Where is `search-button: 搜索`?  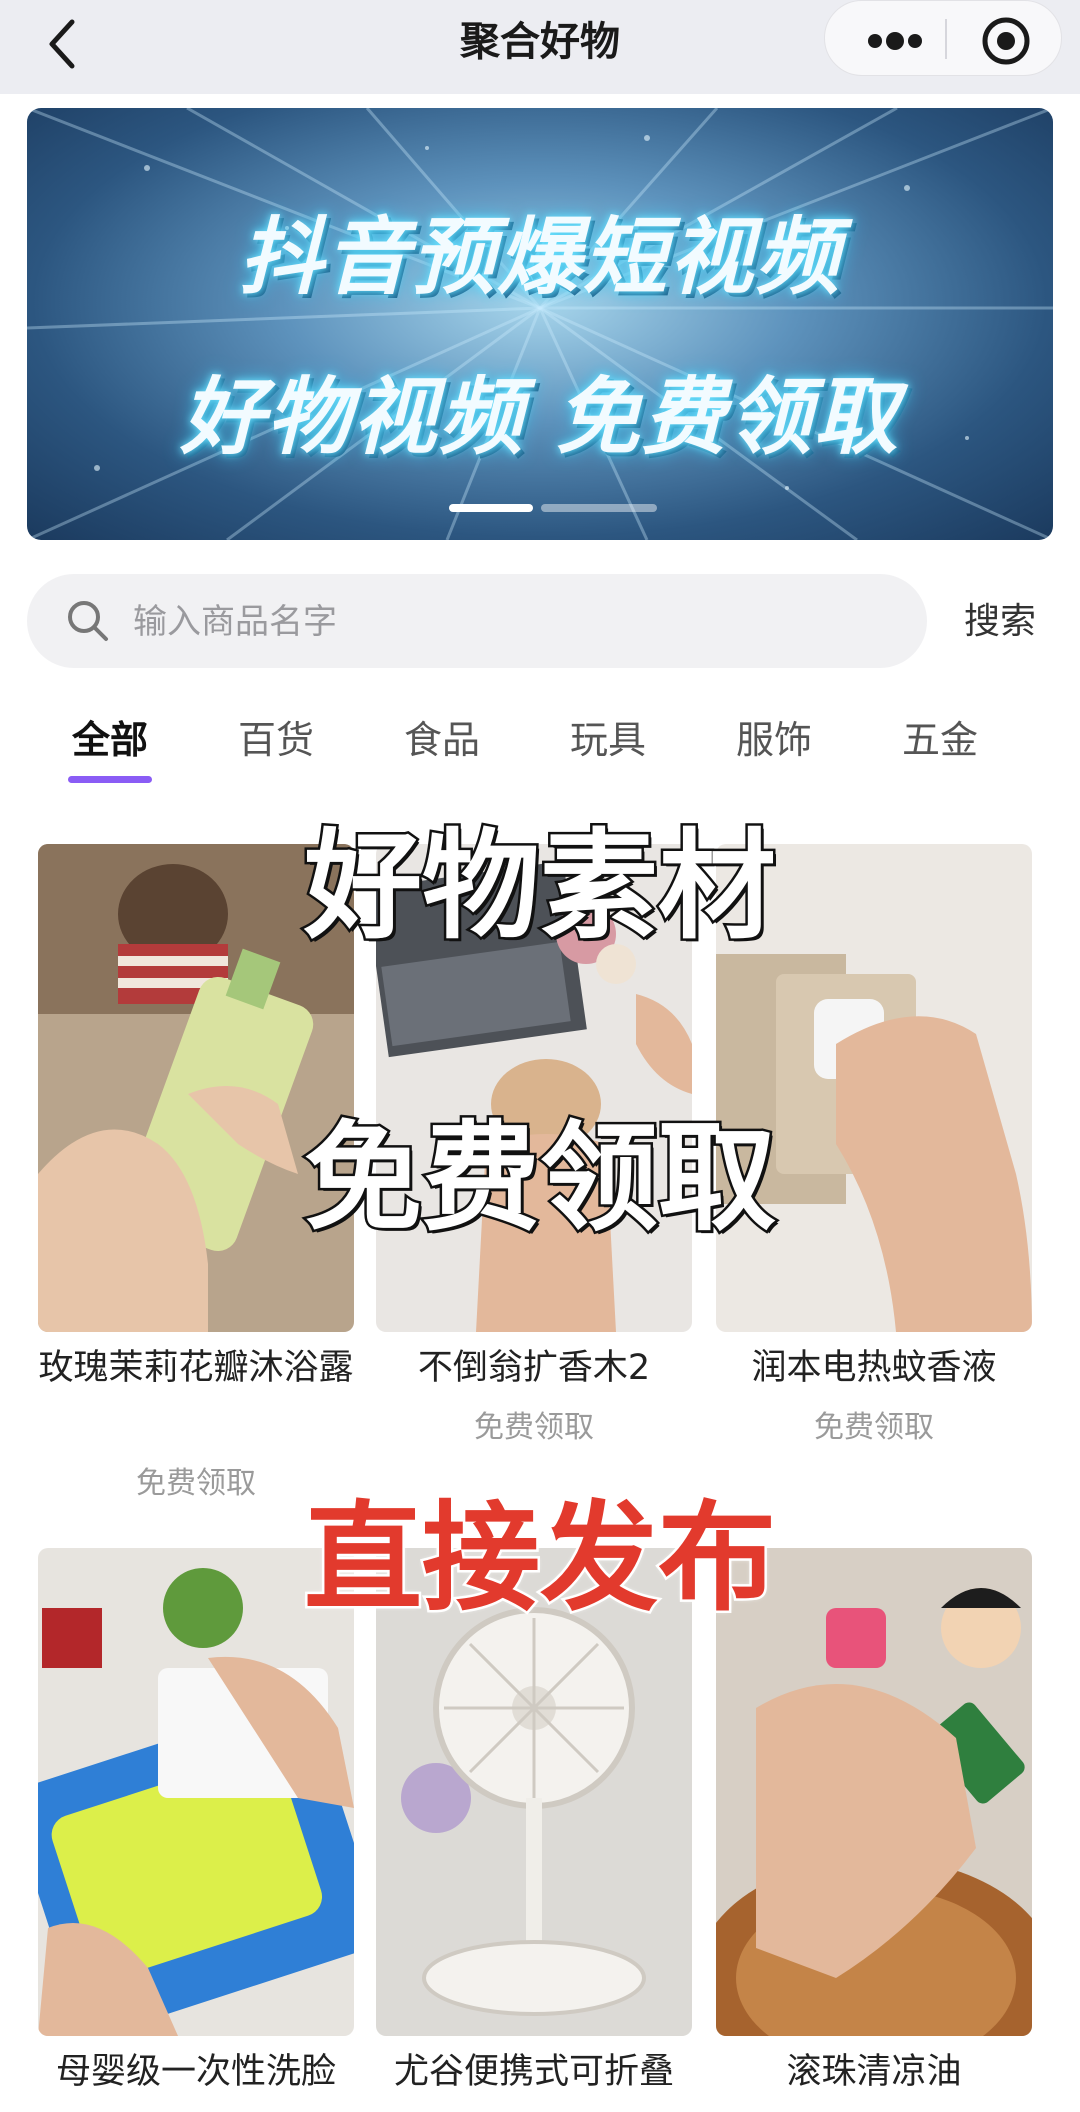 search-button: 搜索 is located at coordinates (1000, 622).